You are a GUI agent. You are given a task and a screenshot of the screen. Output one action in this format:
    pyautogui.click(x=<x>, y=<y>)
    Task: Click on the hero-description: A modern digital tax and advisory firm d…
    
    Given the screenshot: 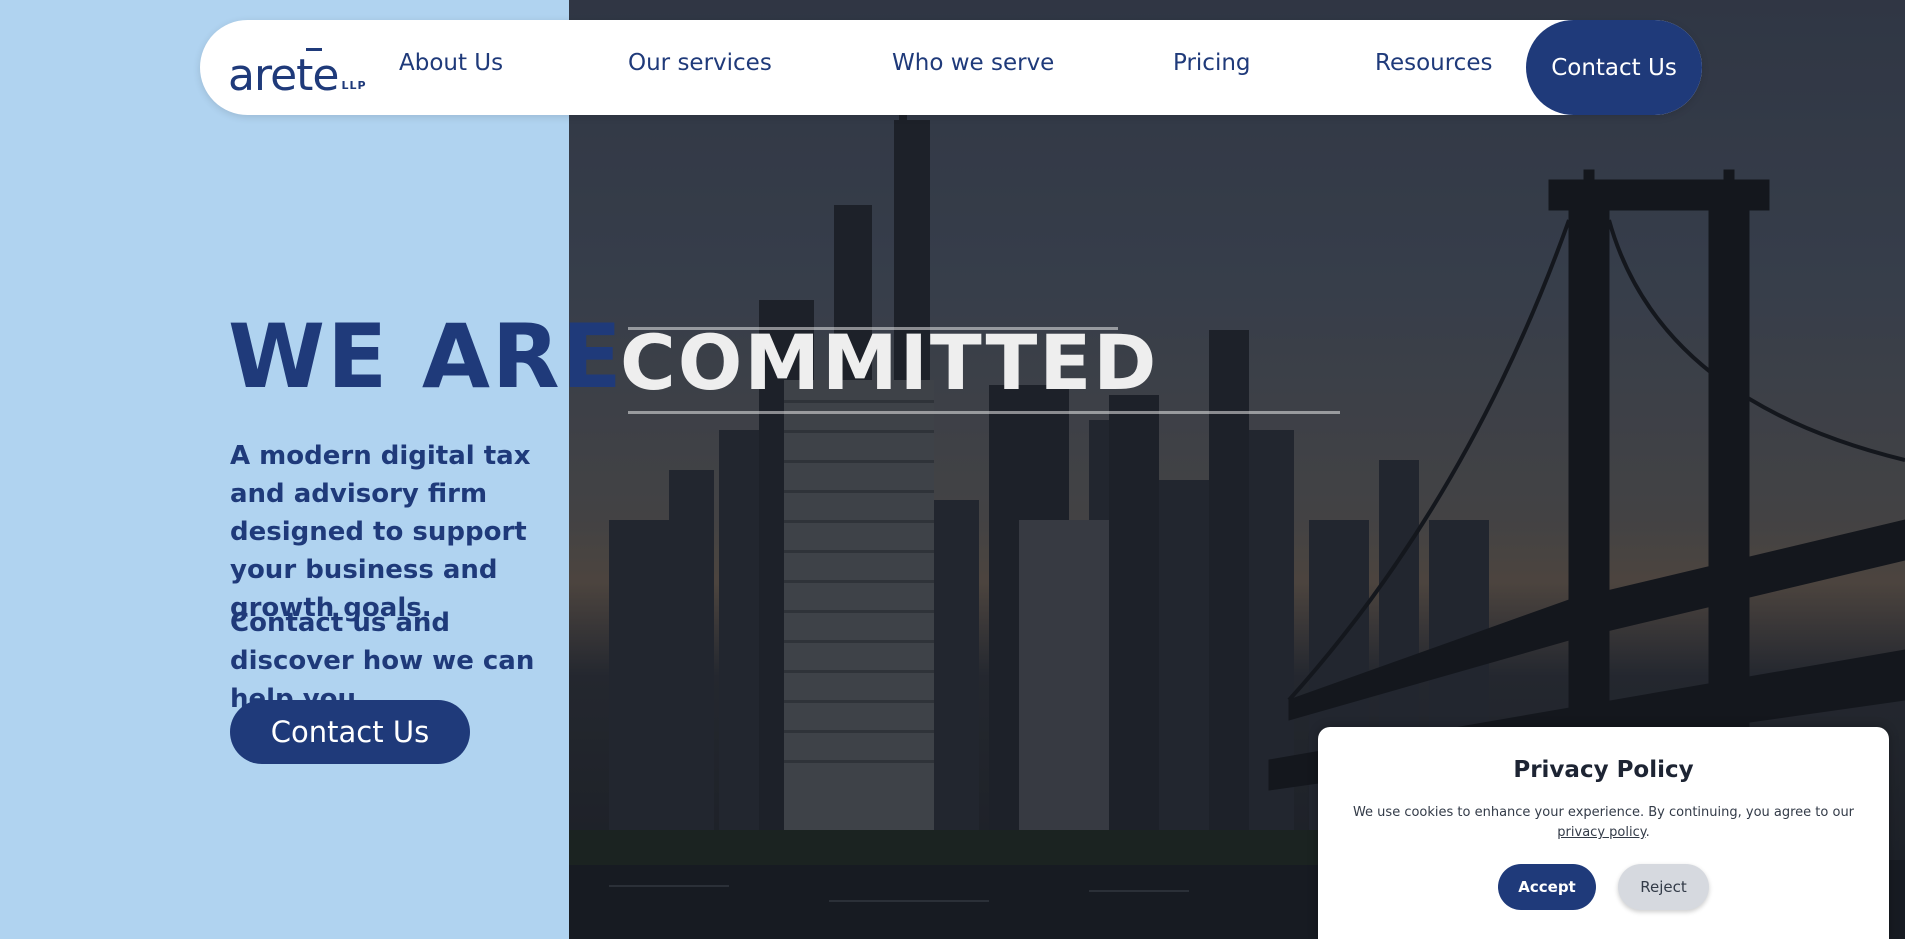 What is the action you would take?
    pyautogui.click(x=380, y=532)
    